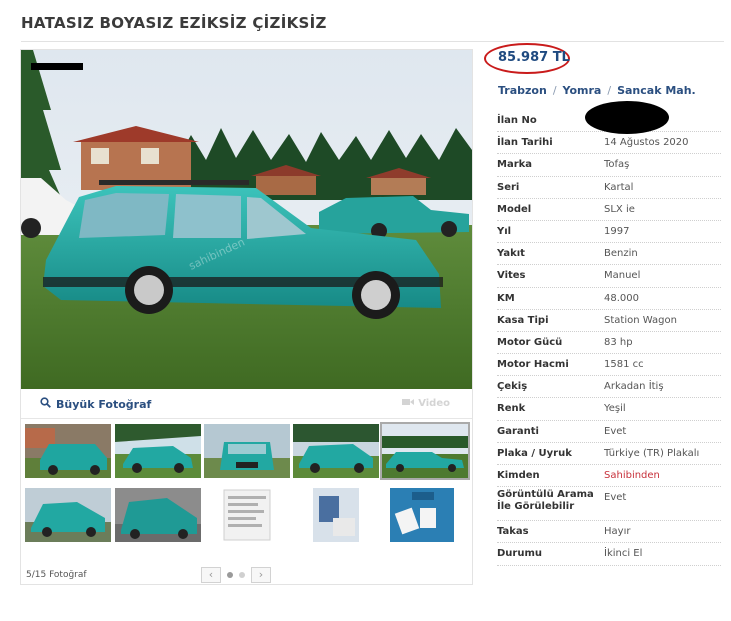  Describe the element at coordinates (533, 365) in the screenshot. I see `detail-key: Motor Hacmi` at that location.